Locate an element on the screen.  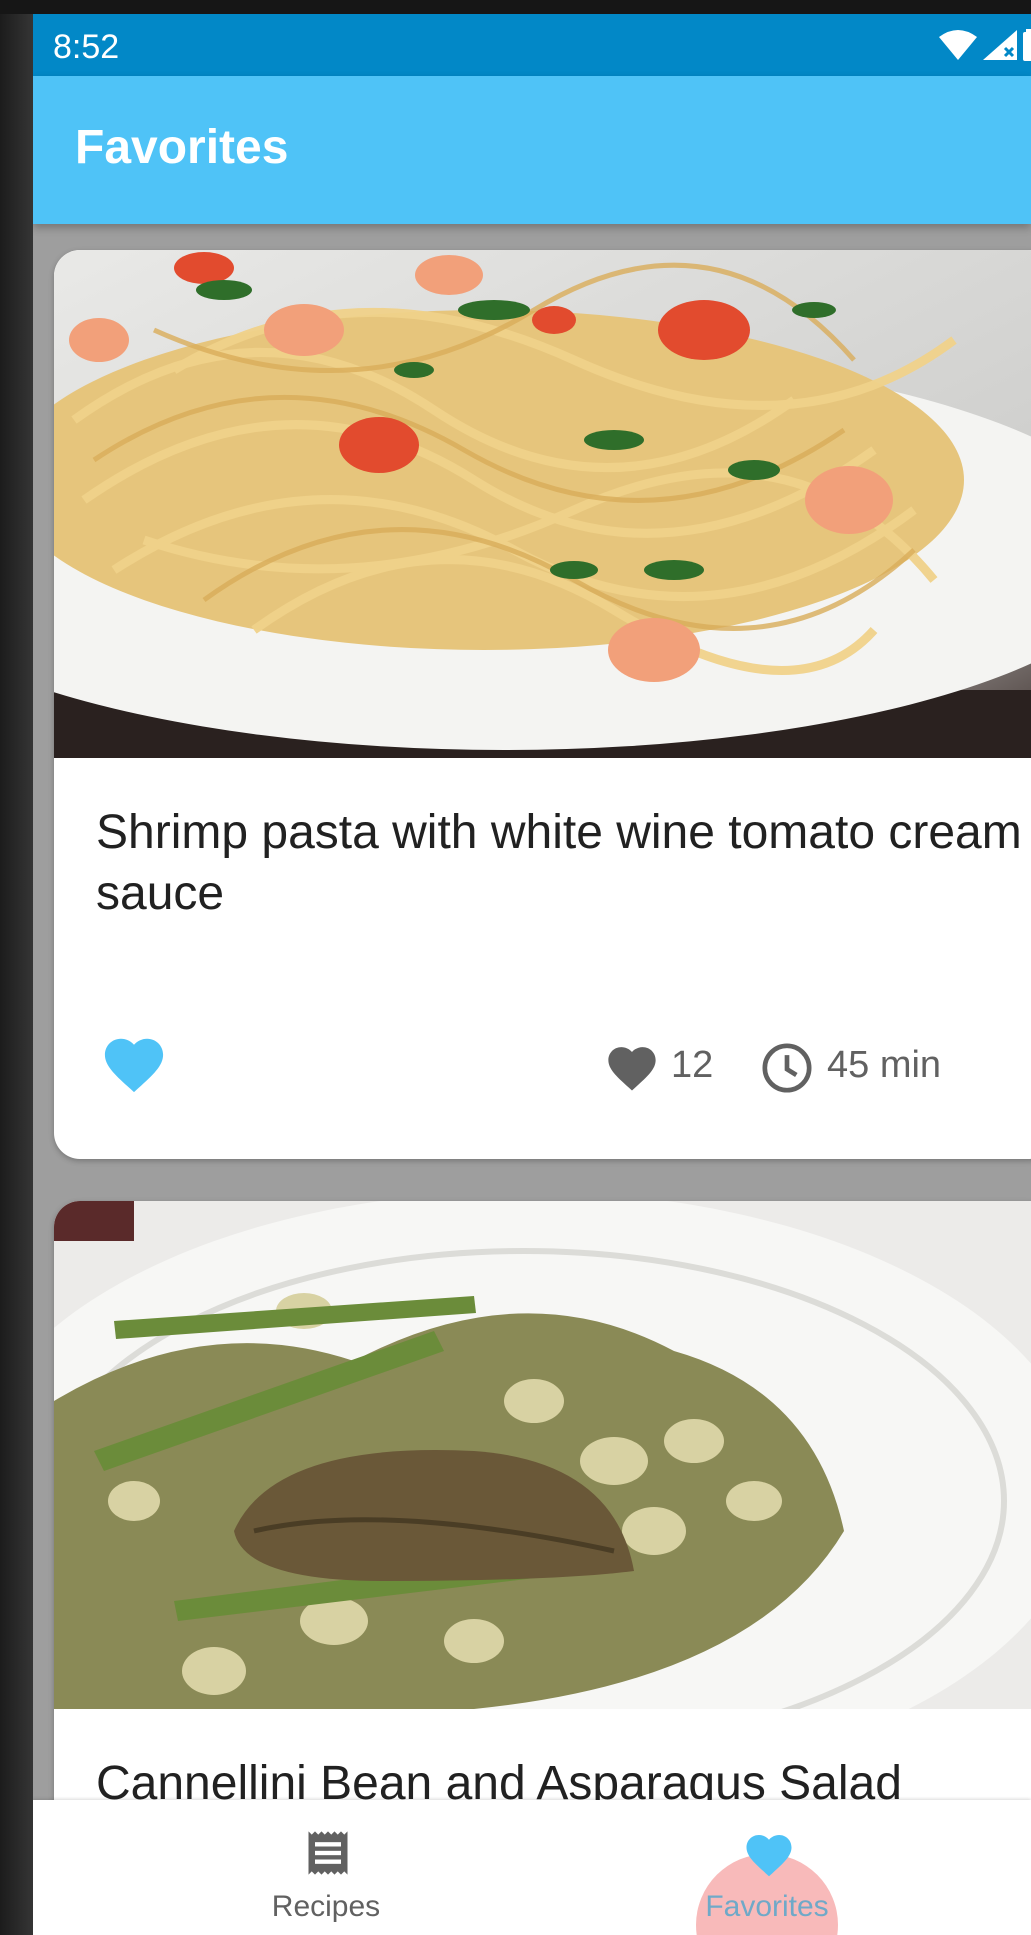
device-bezel-top is located at coordinates (515, 7).